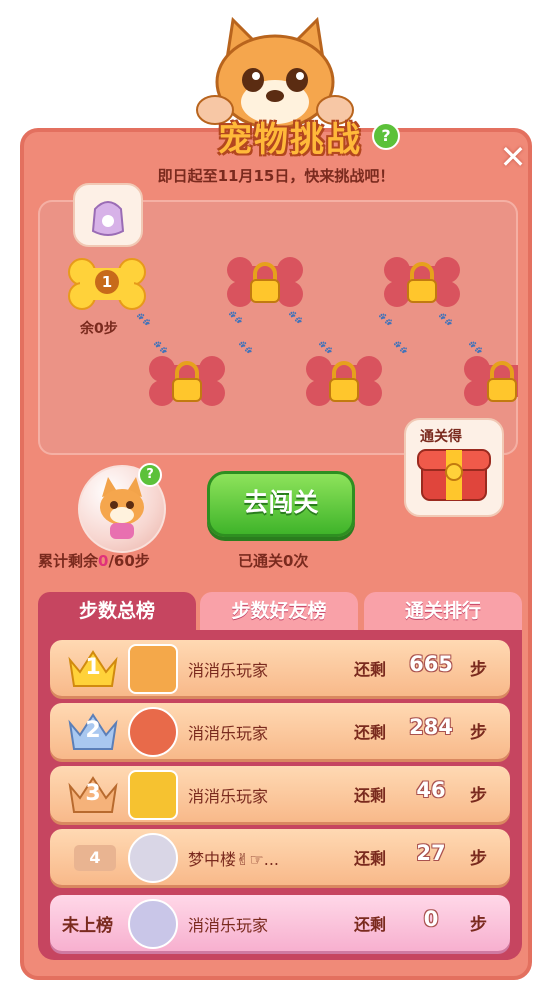 The width and height of the screenshot is (551, 987). Describe the element at coordinates (431, 853) in the screenshot. I see `steps-value: 27` at that location.